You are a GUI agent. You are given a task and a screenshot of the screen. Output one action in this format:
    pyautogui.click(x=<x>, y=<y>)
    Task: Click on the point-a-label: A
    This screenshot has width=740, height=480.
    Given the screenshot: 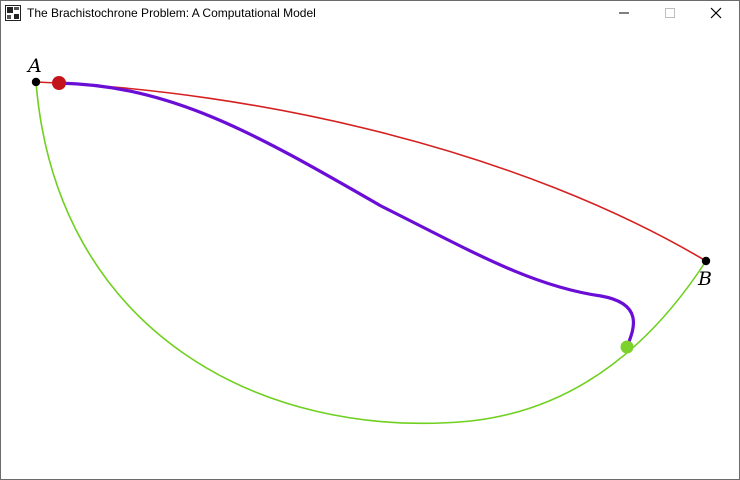 What is the action you would take?
    pyautogui.click(x=34, y=66)
    